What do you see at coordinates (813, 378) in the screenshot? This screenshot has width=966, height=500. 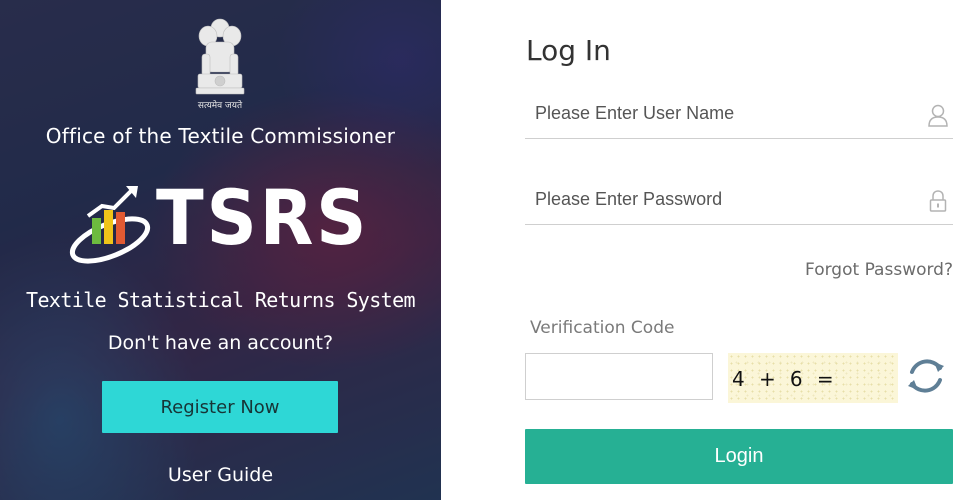 I see `captcha-image: 4 + 6 =` at bounding box center [813, 378].